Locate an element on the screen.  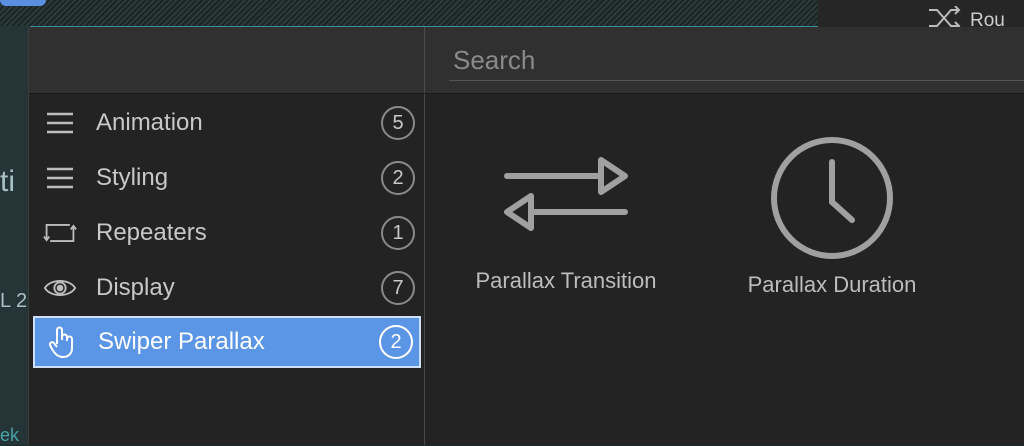
parallax-duration-tile: Parallax Duration is located at coordinates (832, 215).